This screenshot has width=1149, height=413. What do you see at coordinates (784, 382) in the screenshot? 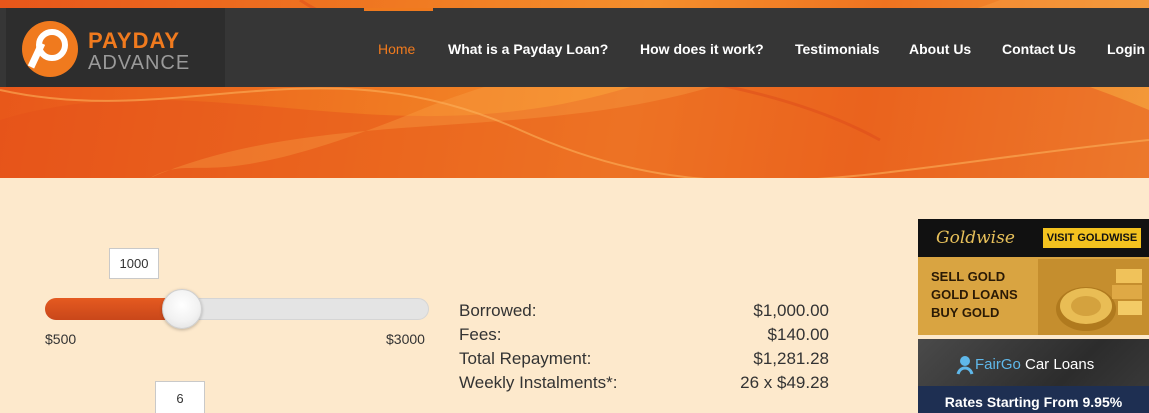
I see `summary-value: 26 x $49.28` at bounding box center [784, 382].